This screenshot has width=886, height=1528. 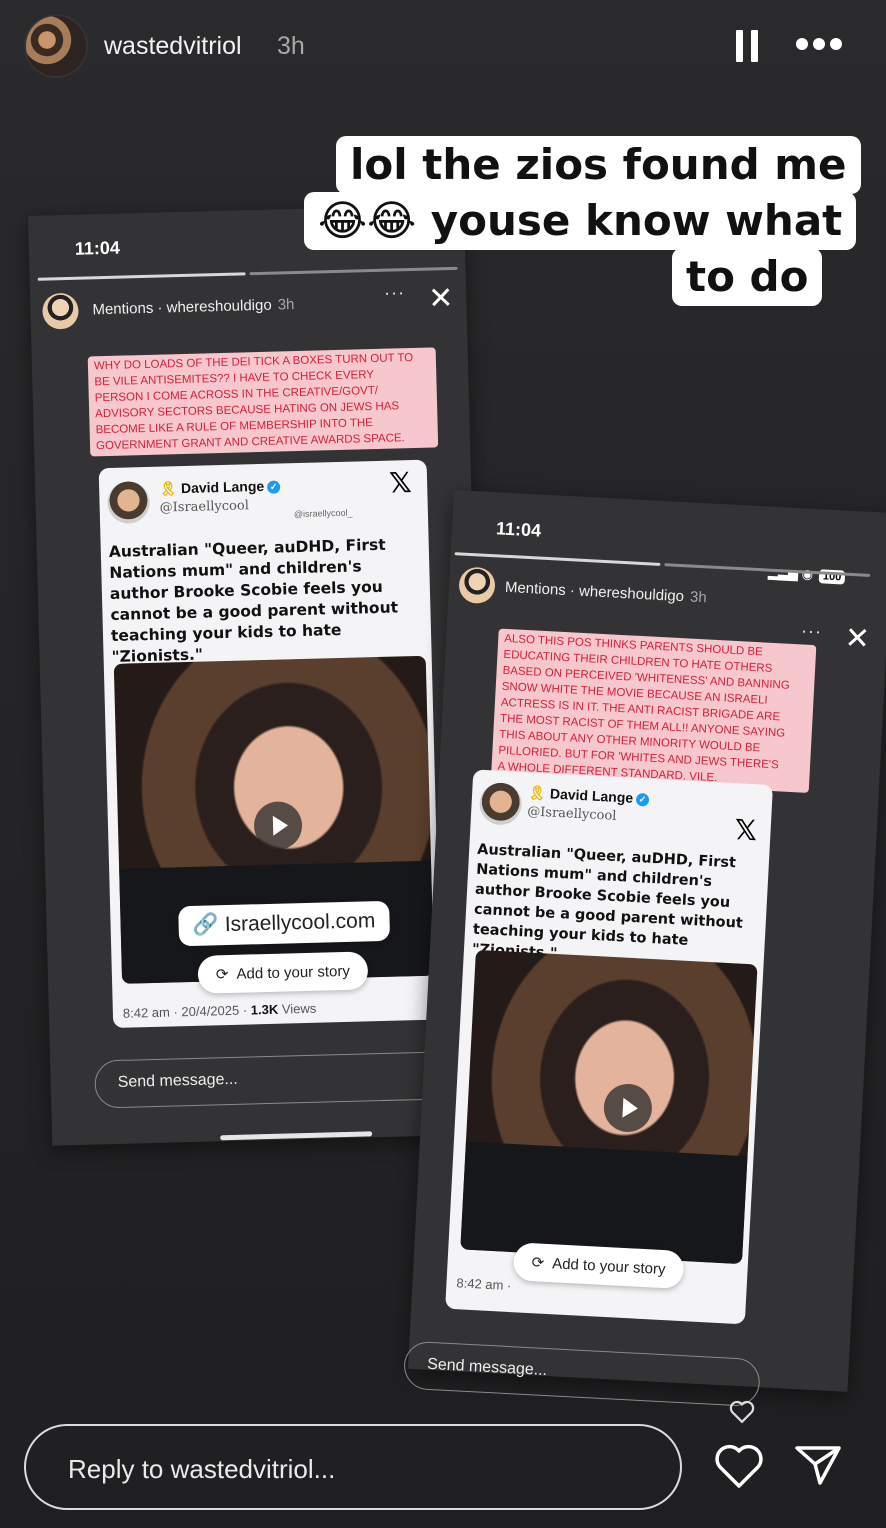 What do you see at coordinates (807, 574) in the screenshot?
I see `wifi-icon: ◉` at bounding box center [807, 574].